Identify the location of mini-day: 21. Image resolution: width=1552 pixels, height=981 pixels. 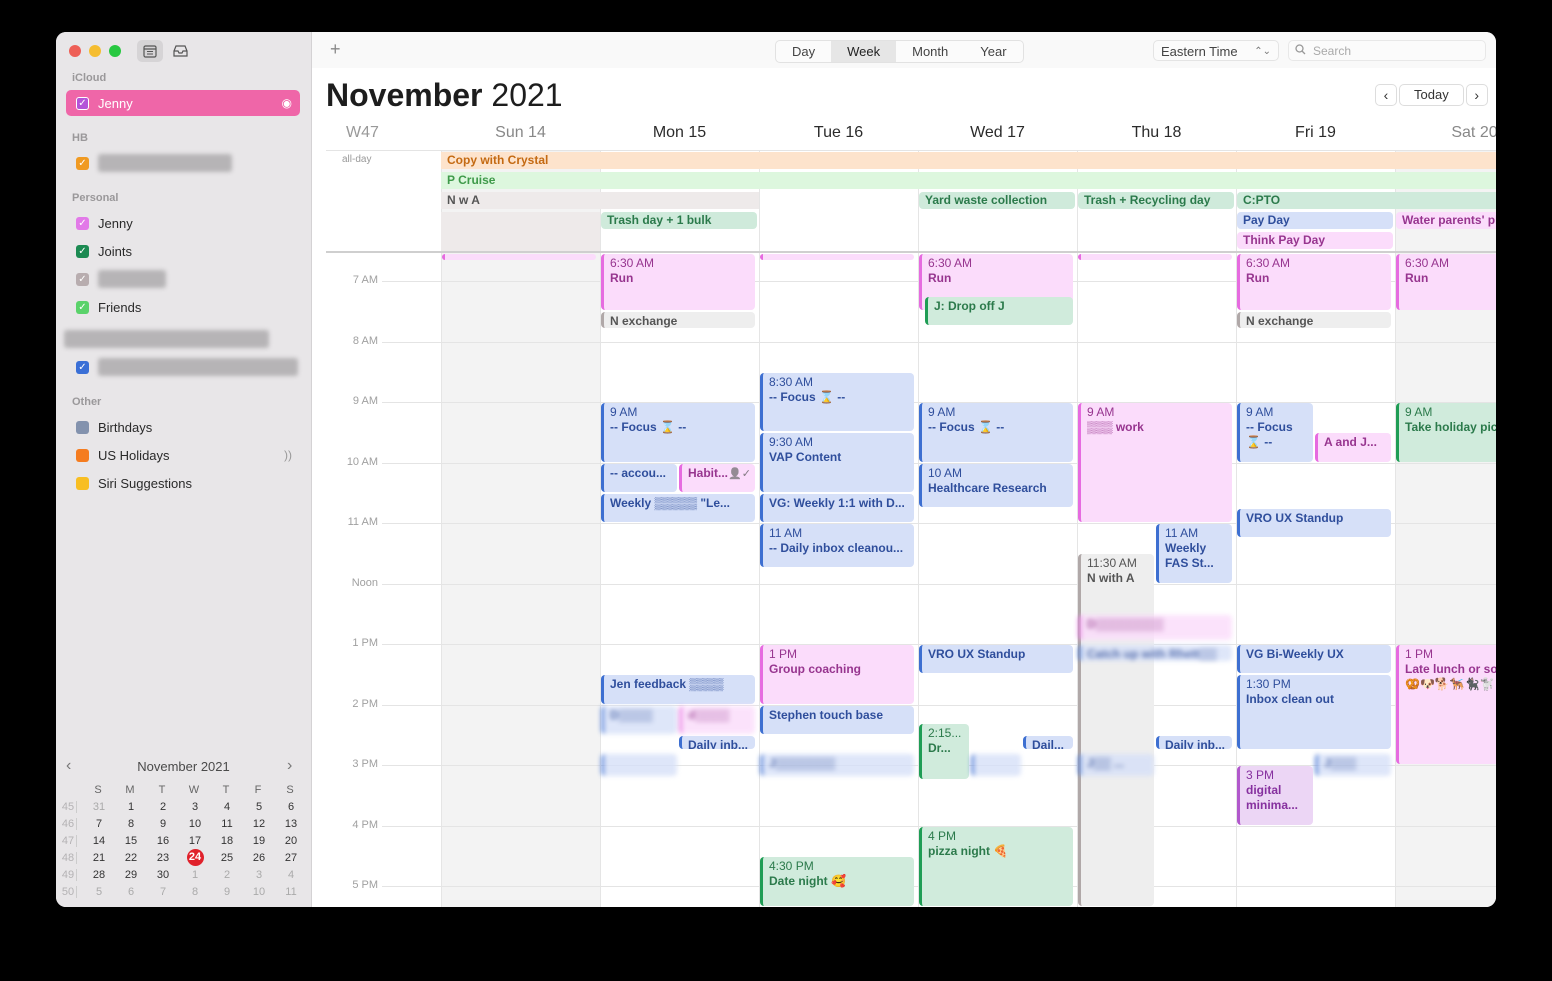
(99, 858).